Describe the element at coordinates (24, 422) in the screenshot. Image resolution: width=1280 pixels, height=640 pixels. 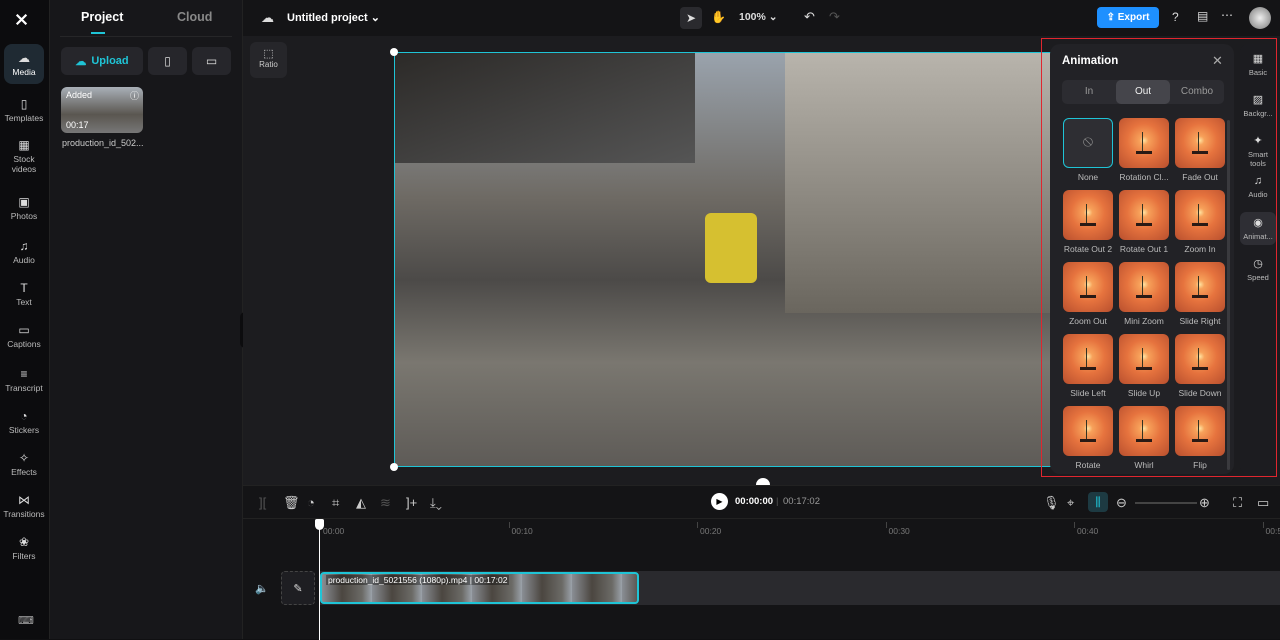
I see `rail-item-stickers: ◔Stickers` at that location.